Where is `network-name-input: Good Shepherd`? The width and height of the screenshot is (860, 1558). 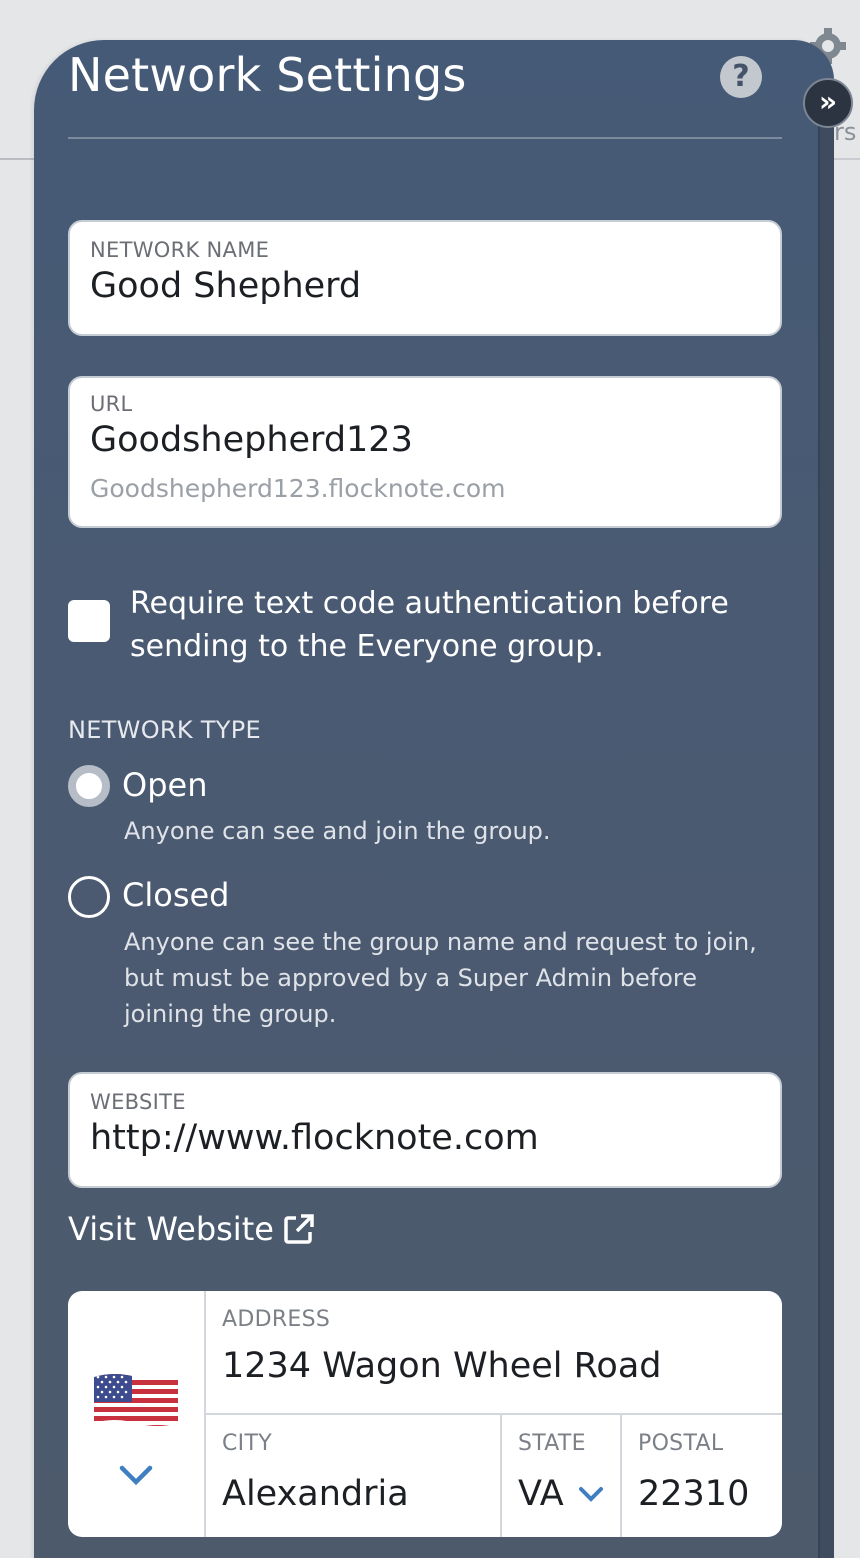
network-name-input: Good Shepherd is located at coordinates (425, 286).